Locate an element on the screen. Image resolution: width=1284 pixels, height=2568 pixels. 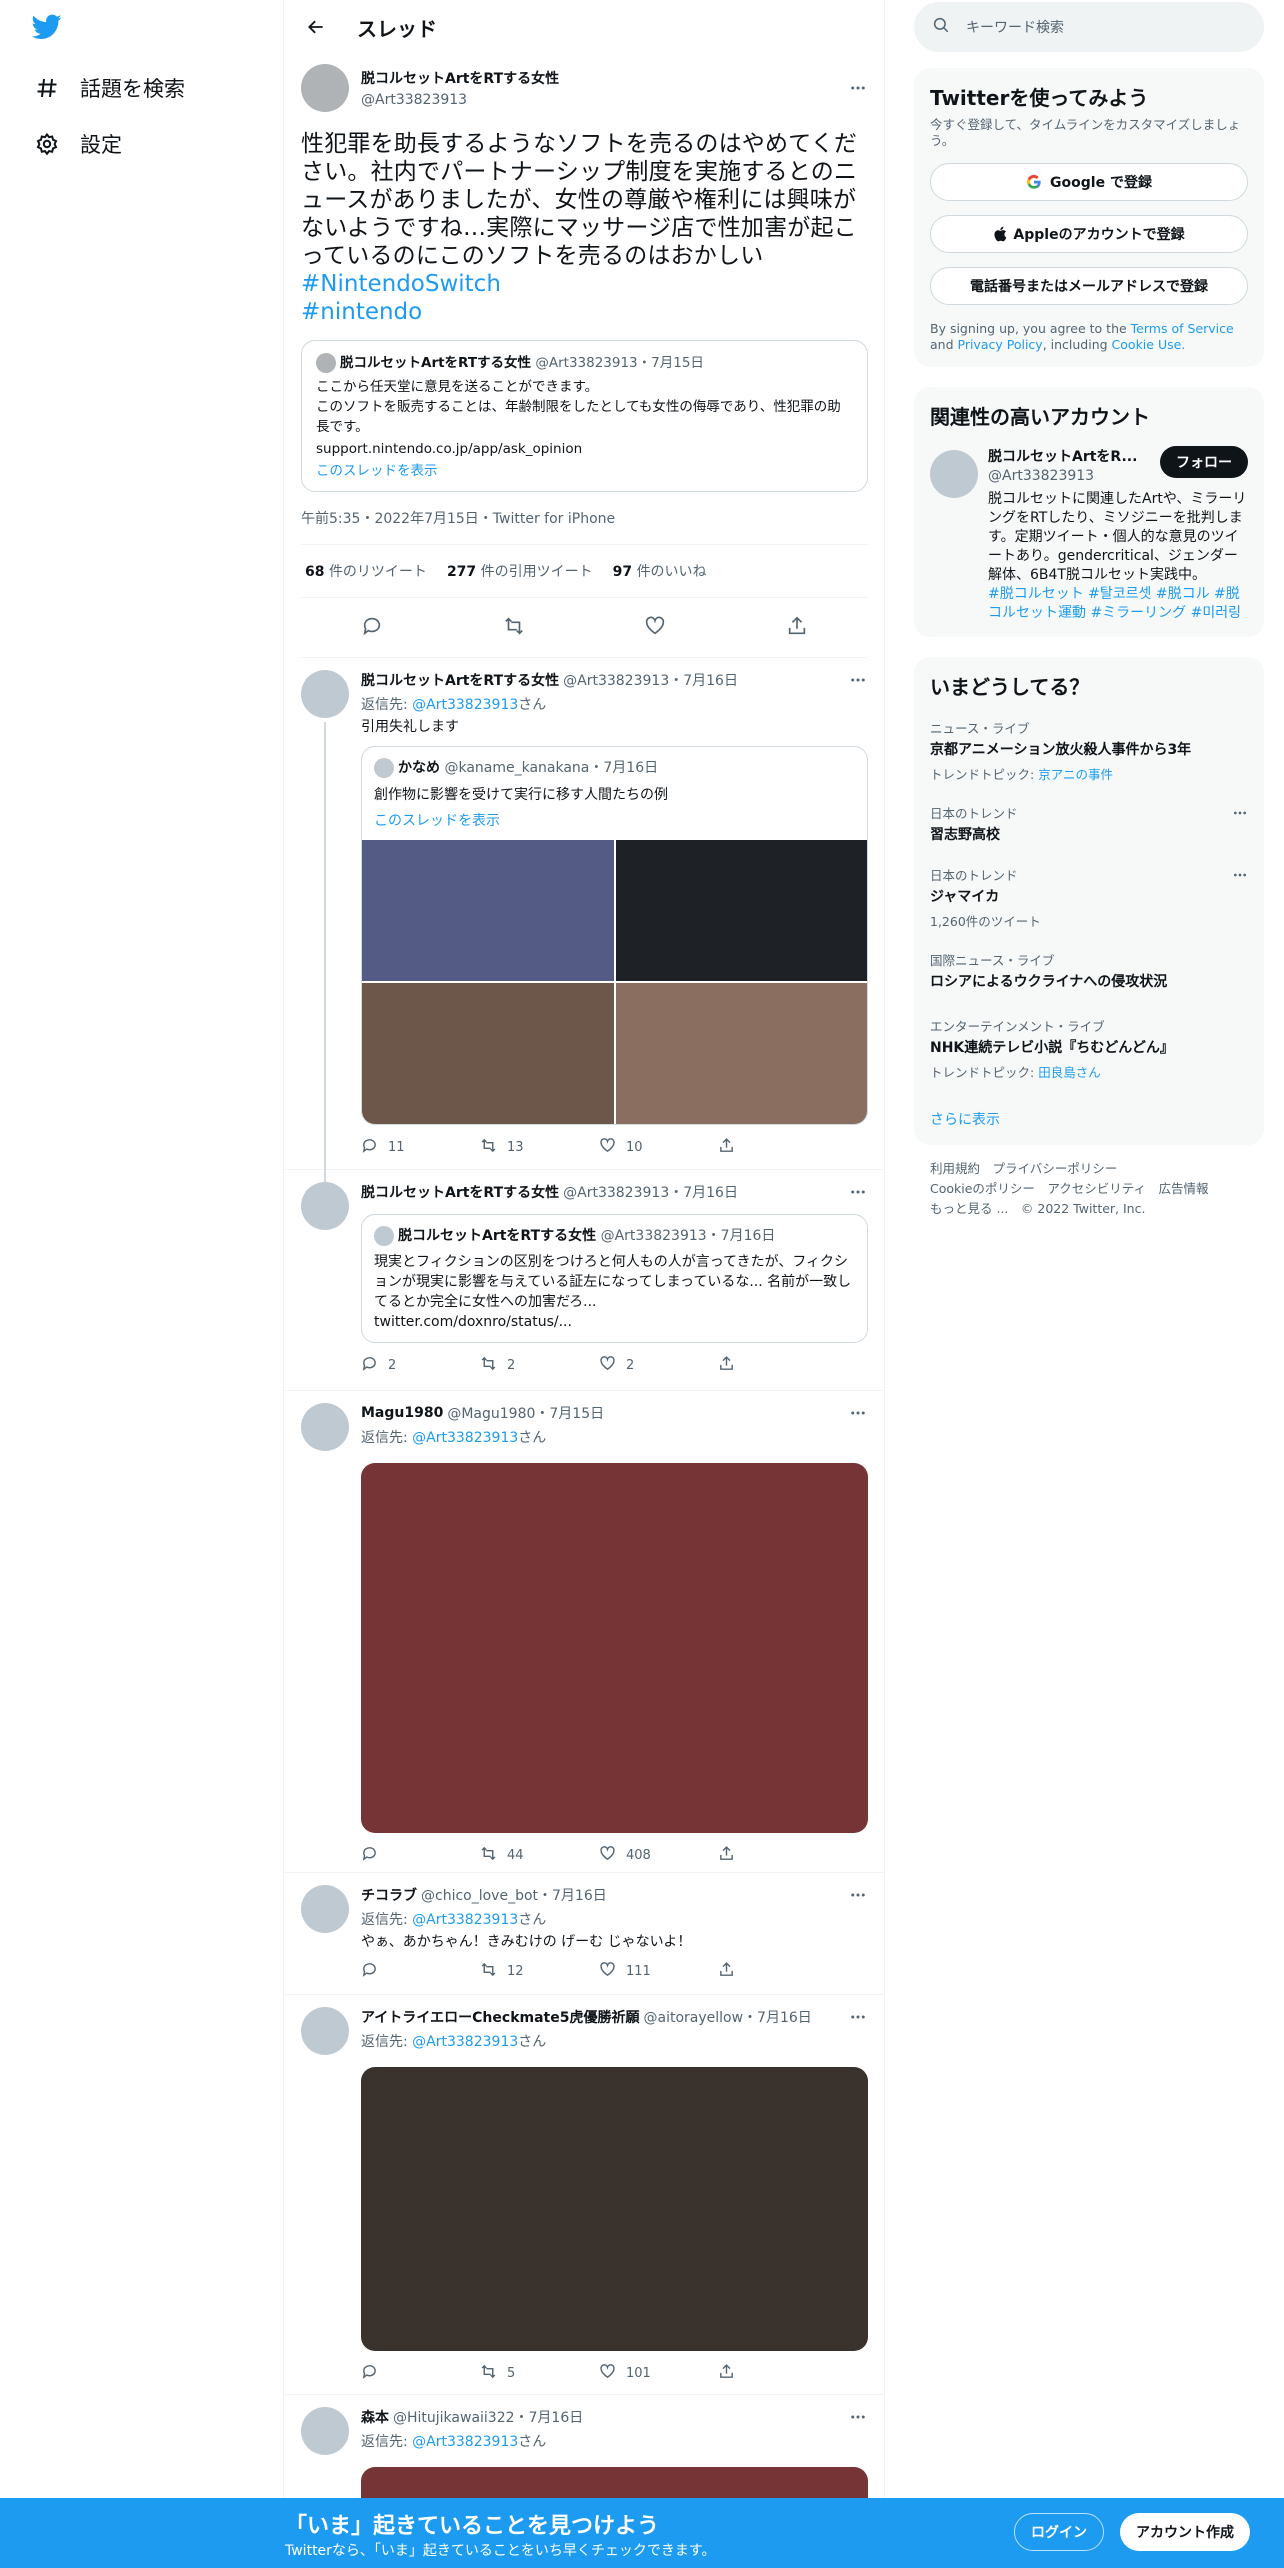
author-meta: @chico_love_bot・7月16日 is located at coordinates (514, 1895).